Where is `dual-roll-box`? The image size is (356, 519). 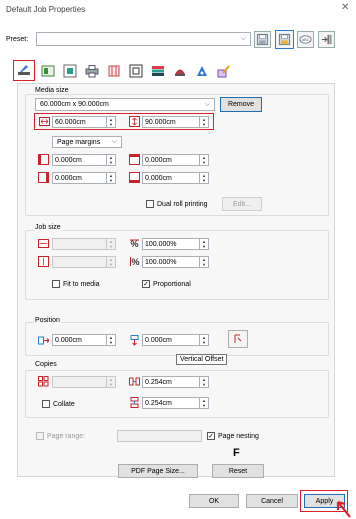
dual-roll-box is located at coordinates (150, 204).